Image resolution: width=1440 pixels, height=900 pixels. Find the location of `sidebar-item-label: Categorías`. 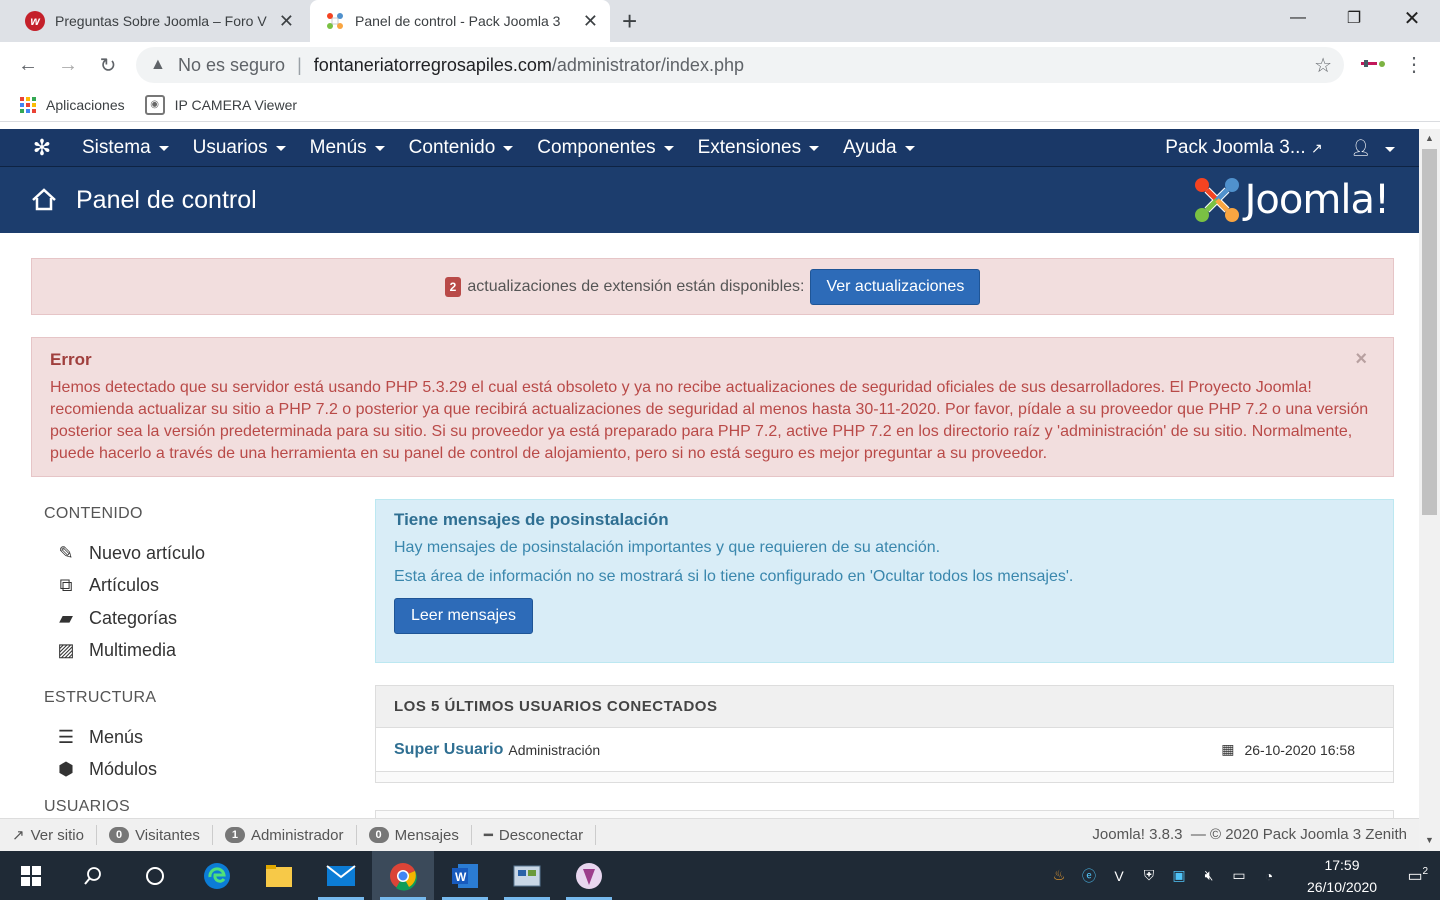

sidebar-item-label: Categorías is located at coordinates (133, 617).